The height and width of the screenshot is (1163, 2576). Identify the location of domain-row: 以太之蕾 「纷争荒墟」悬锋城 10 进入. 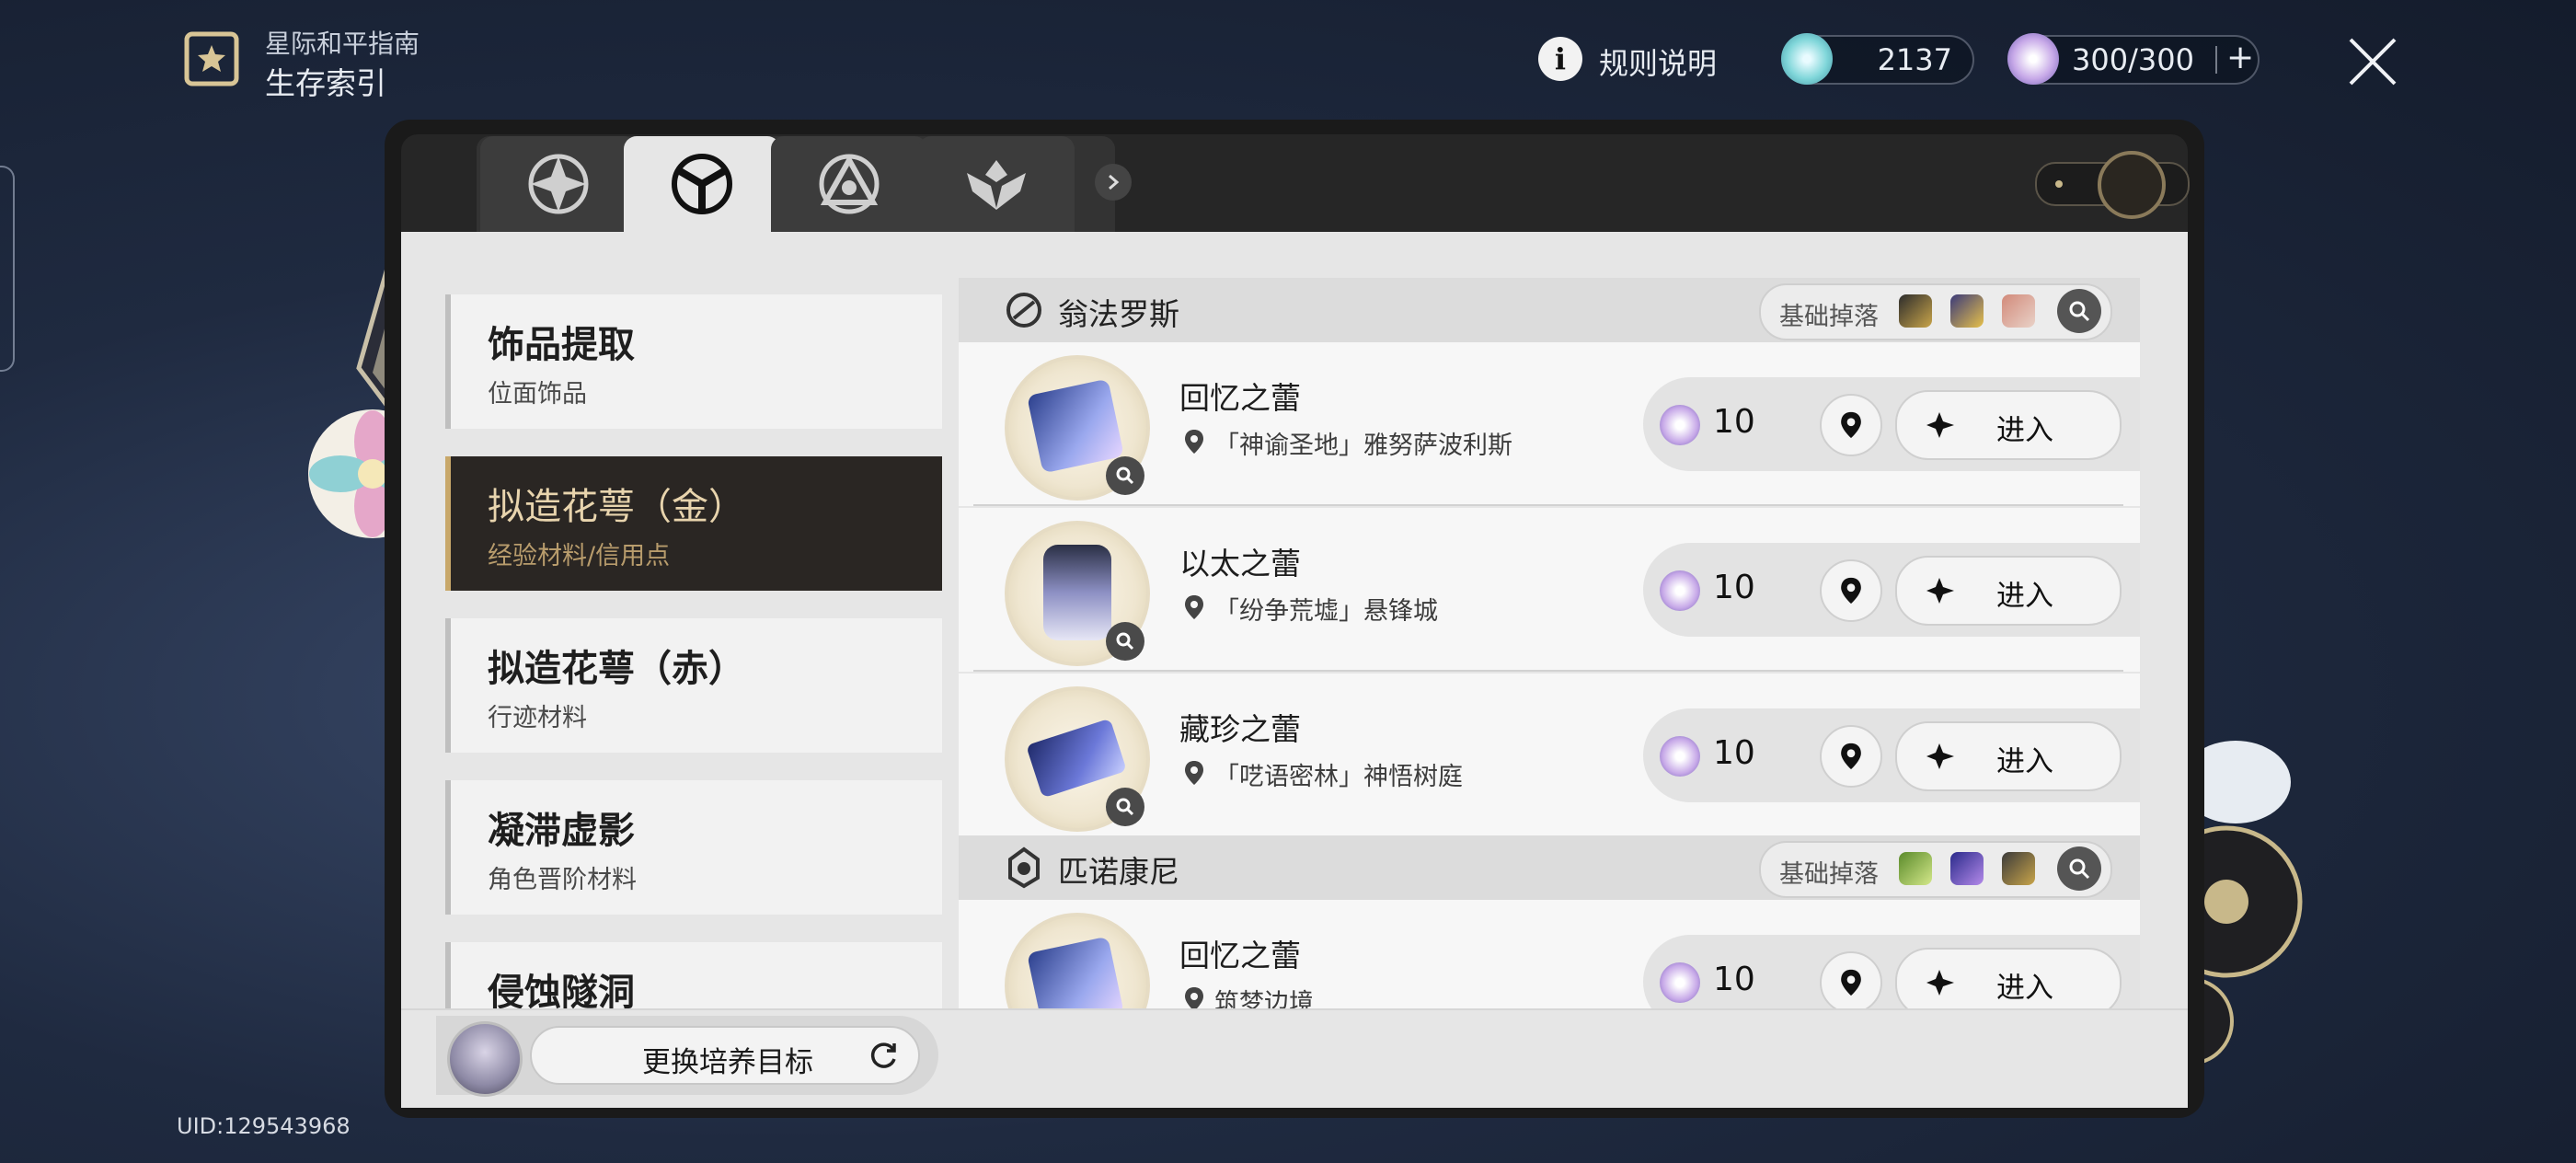
(1549, 590).